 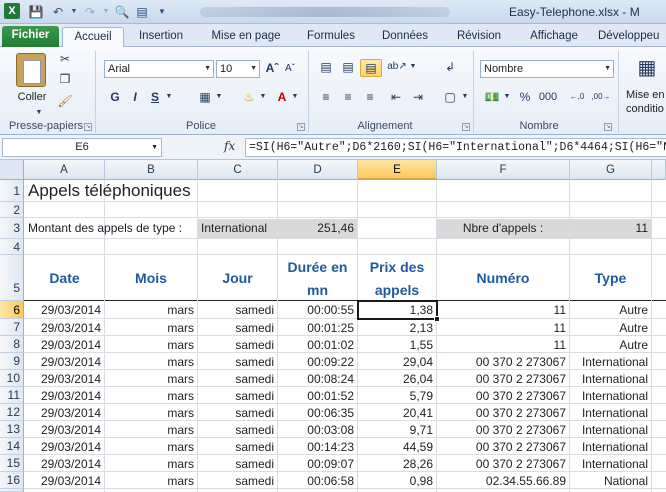 What do you see at coordinates (12, 344) in the screenshot?
I see `row-header-8: 8` at bounding box center [12, 344].